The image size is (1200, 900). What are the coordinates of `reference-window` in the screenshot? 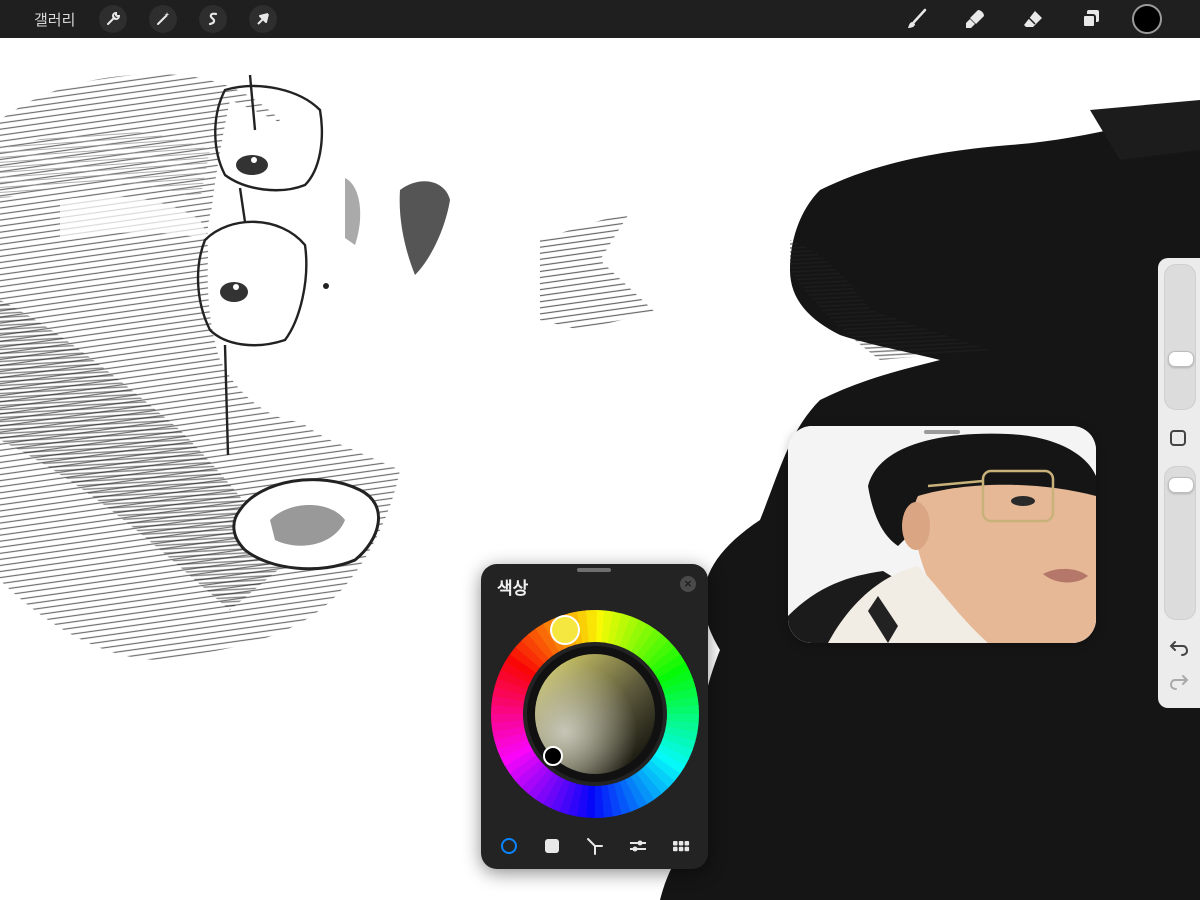 It's located at (942, 534).